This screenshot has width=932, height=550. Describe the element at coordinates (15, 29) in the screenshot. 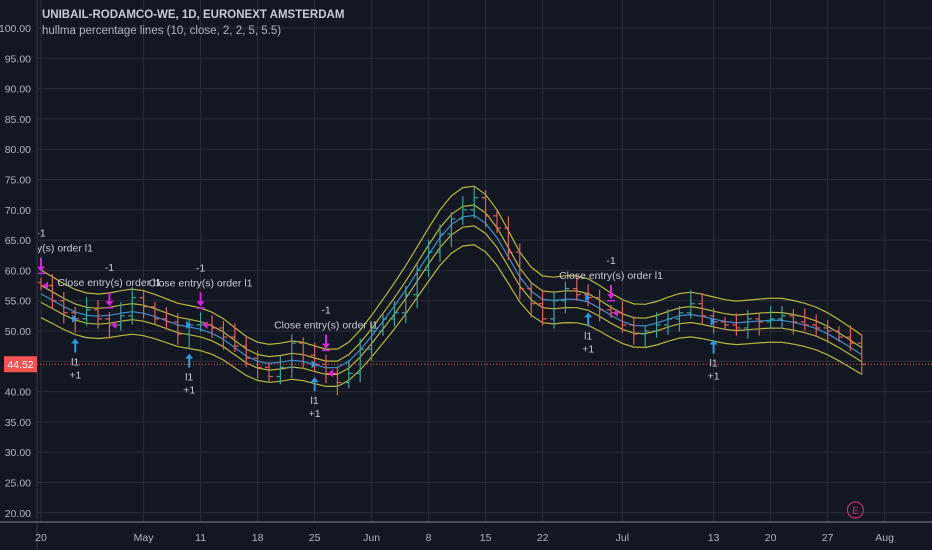

I see `price-tick-label: 100.00` at that location.